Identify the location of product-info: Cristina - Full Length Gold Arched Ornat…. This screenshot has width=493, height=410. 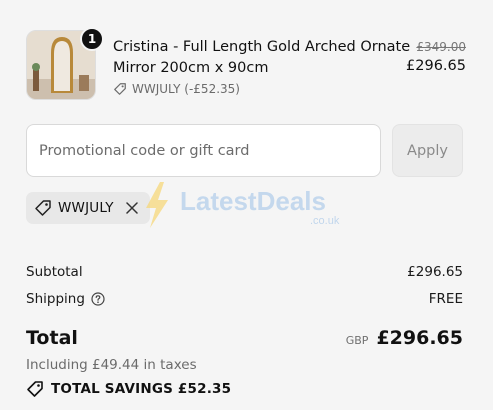
(263, 66).